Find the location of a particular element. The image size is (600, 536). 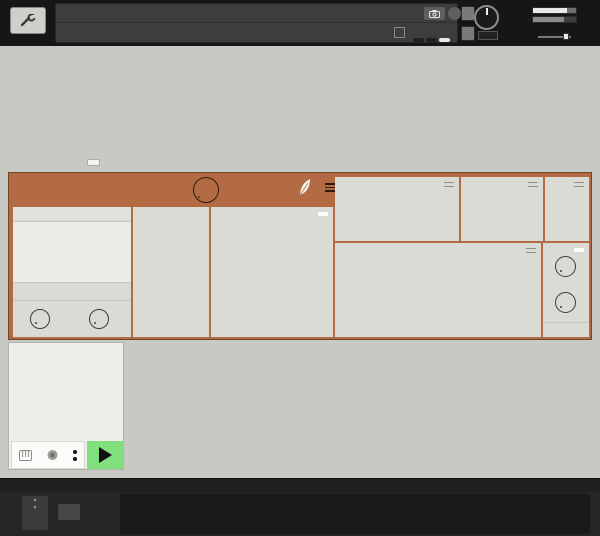

accent-knob is located at coordinates (206, 190).